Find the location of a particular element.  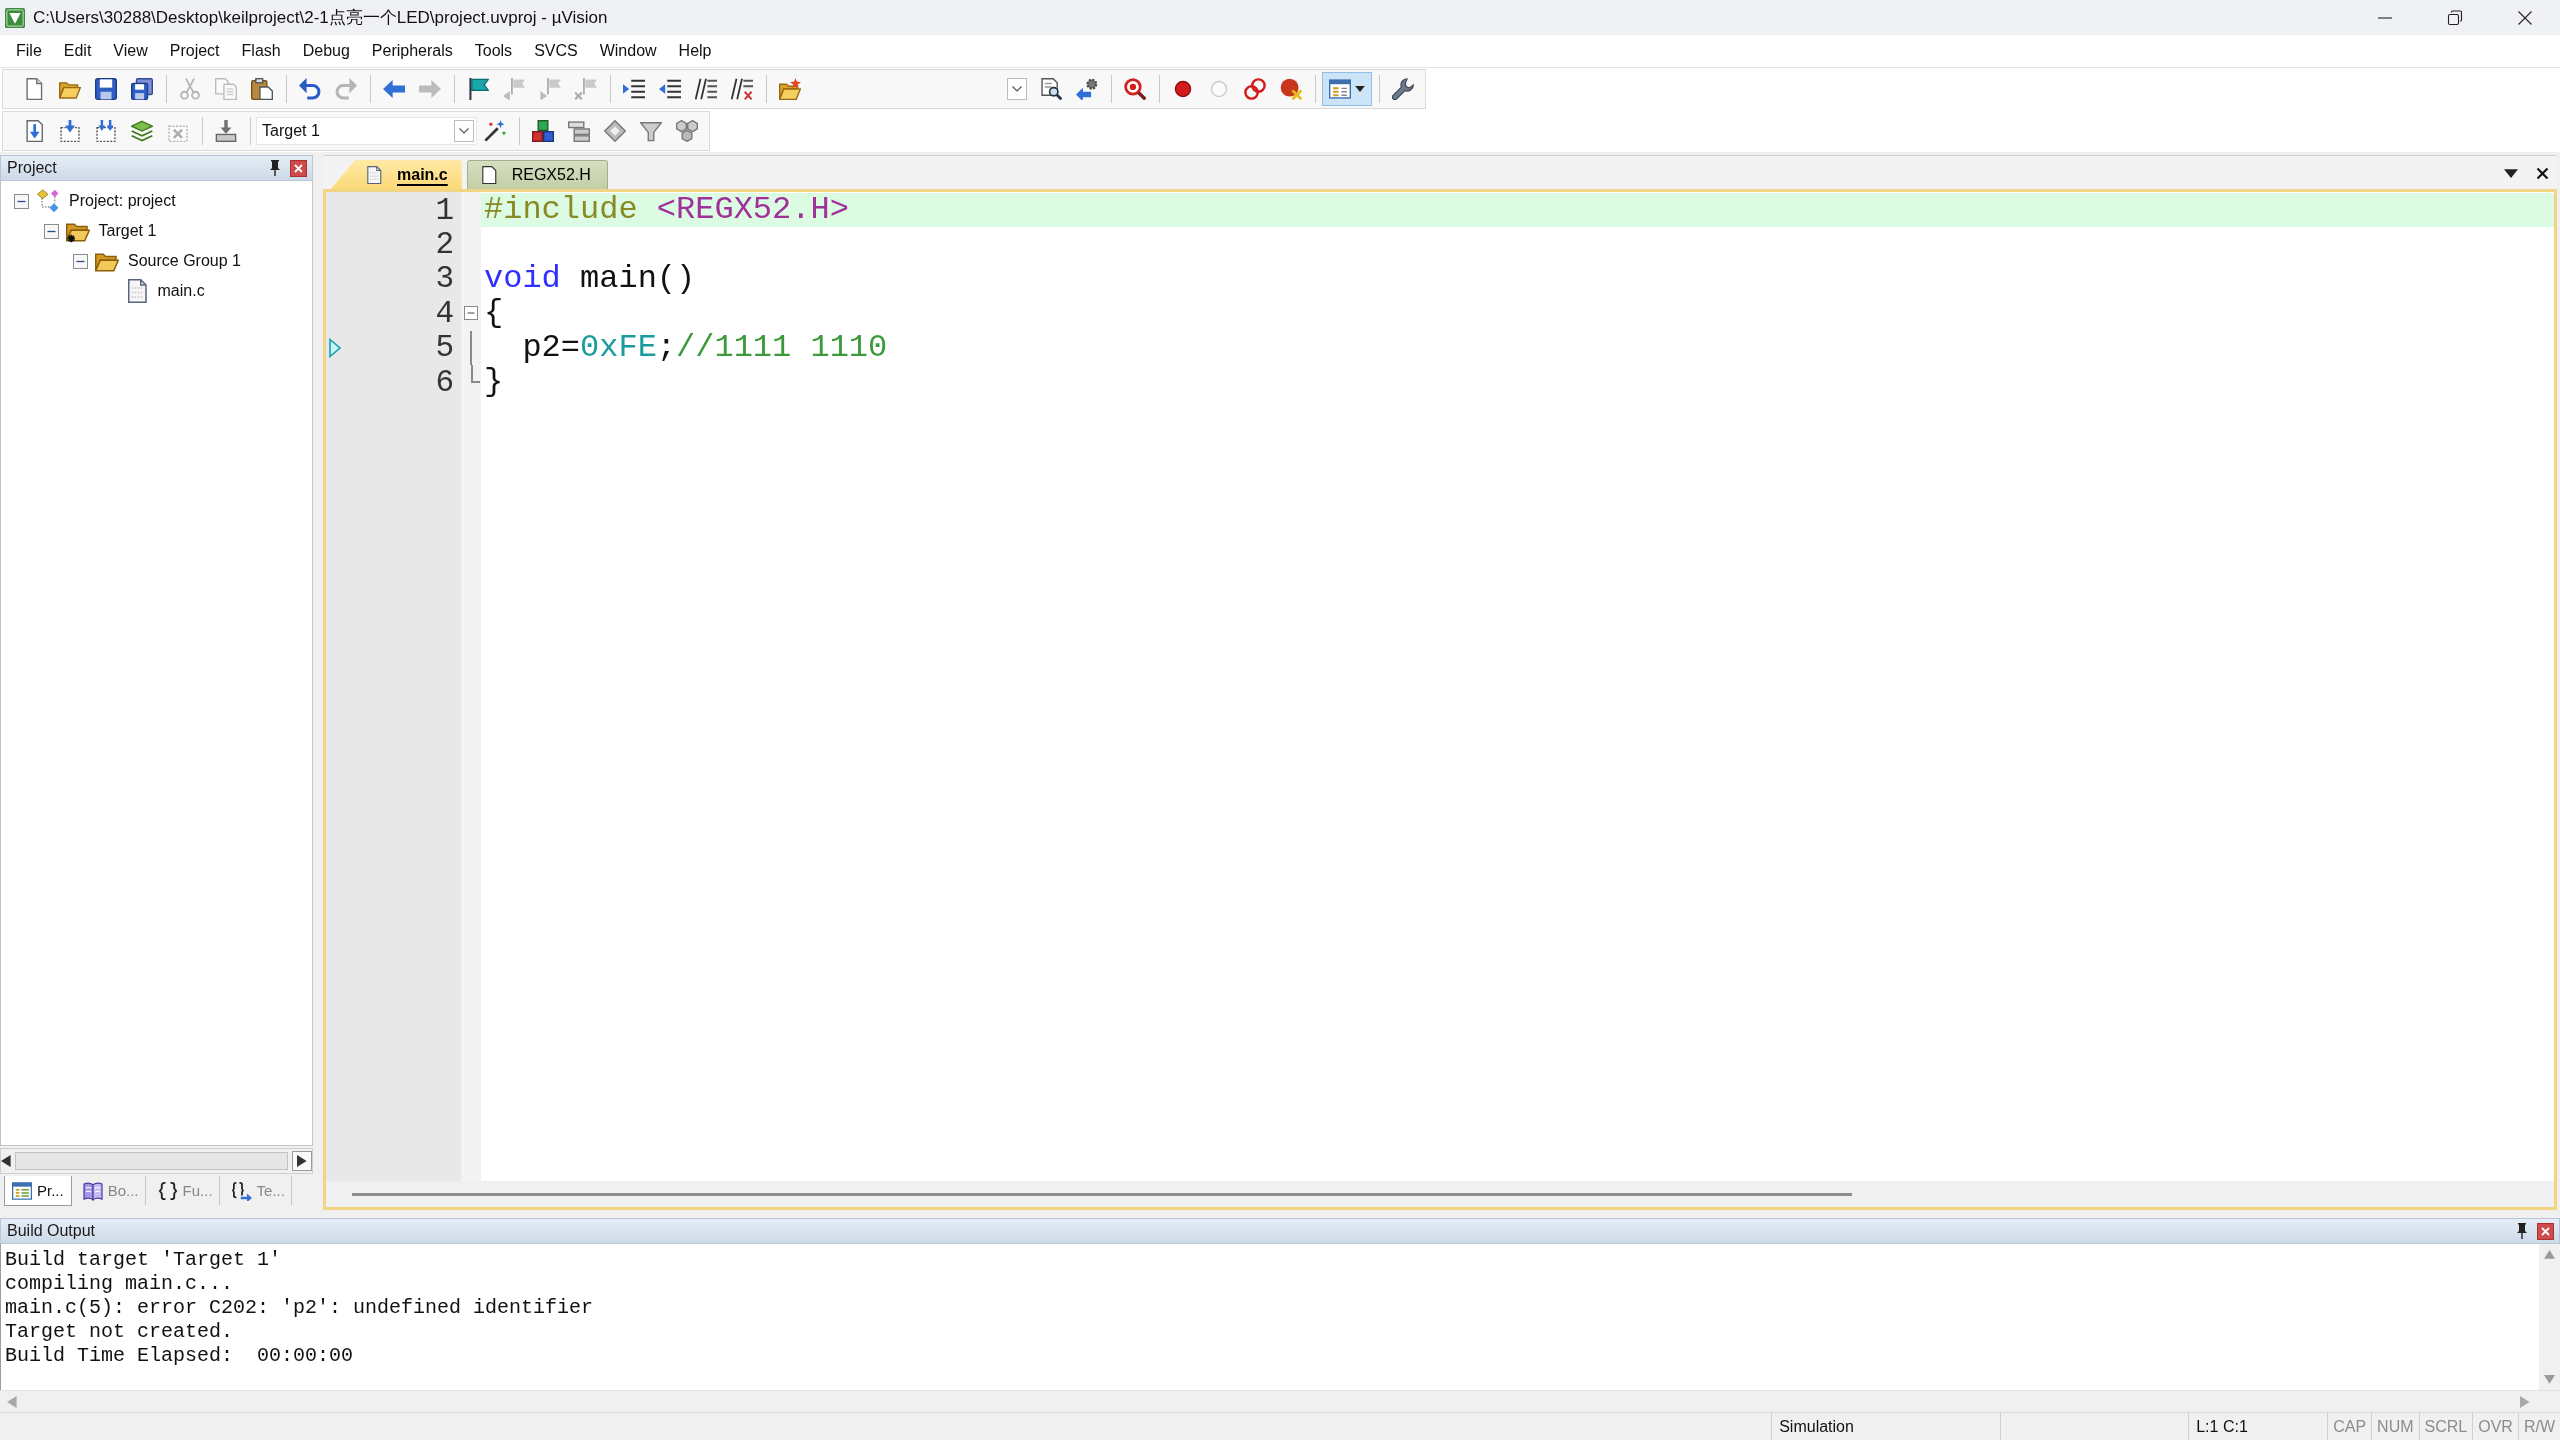

menu-item: View is located at coordinates (130, 51).